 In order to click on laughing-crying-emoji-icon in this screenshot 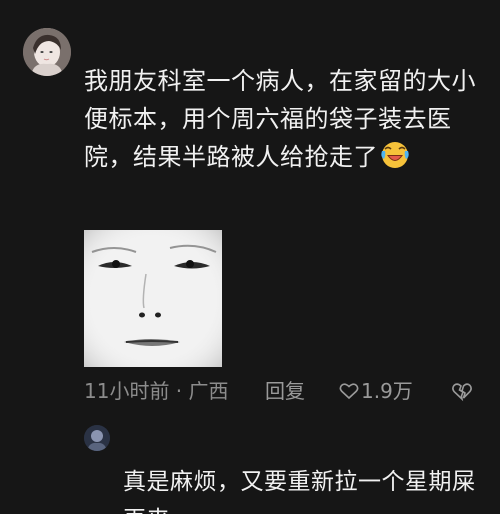, I will do `click(395, 155)`.